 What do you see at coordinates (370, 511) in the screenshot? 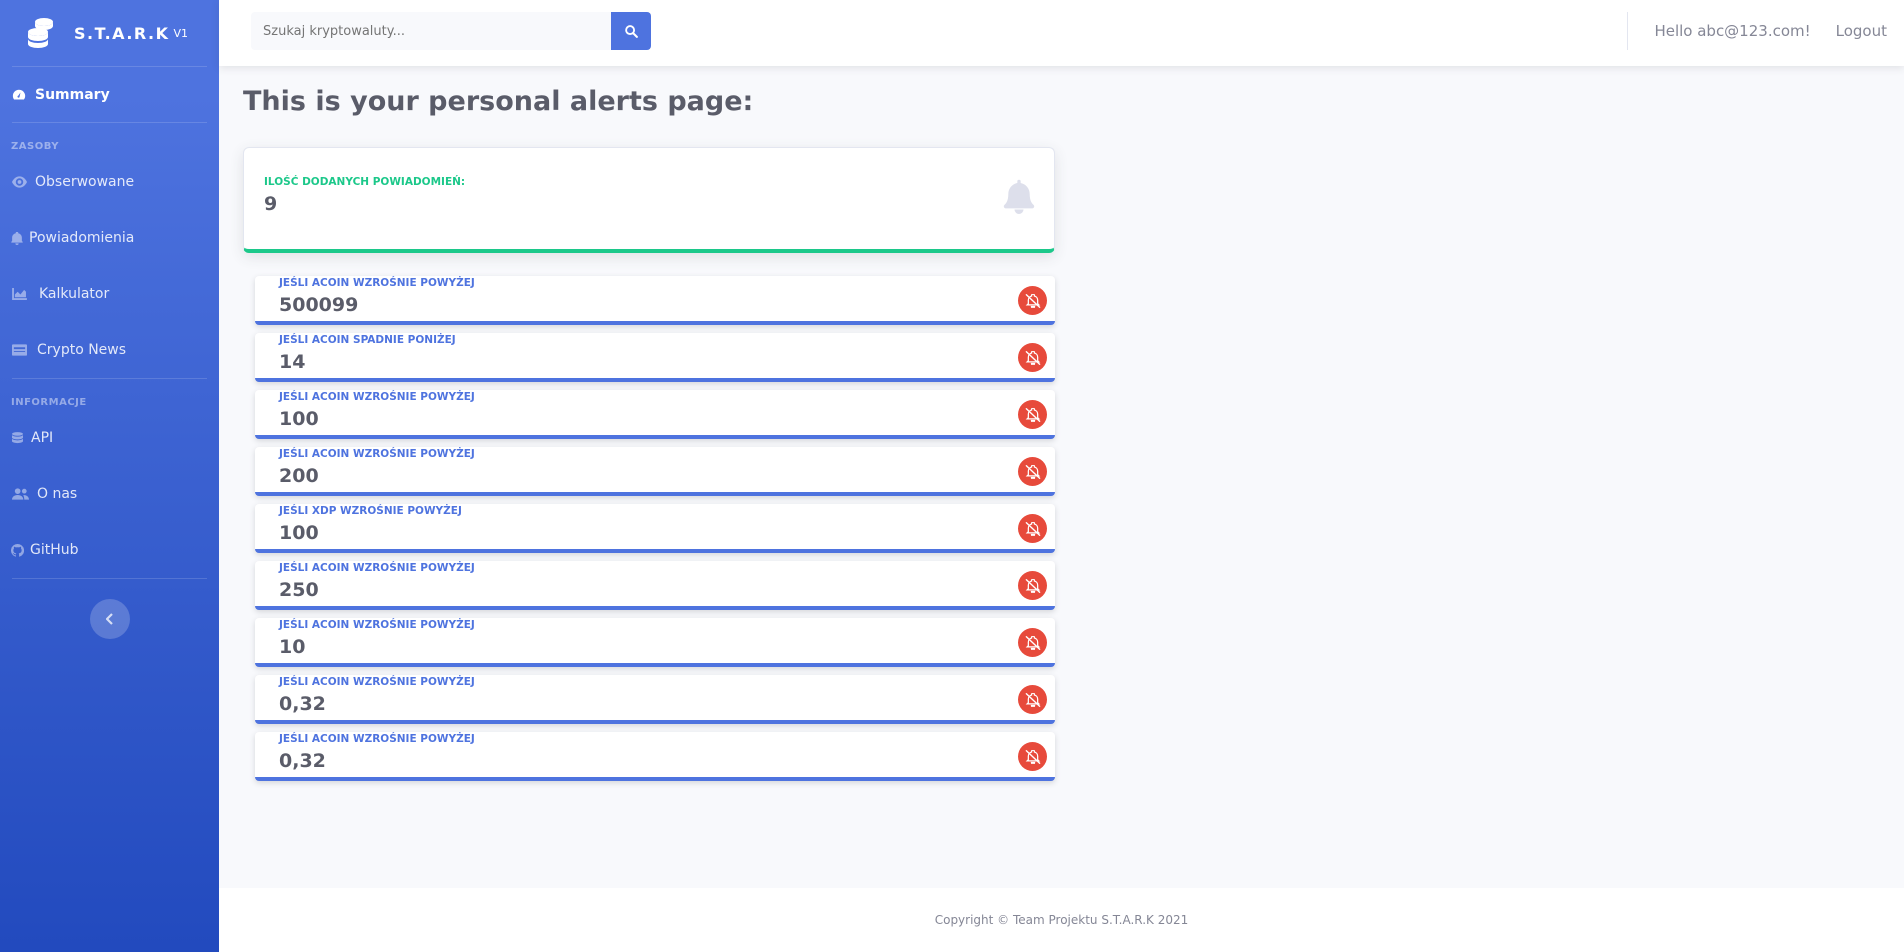
I see `alert-condition: Jeśli XDP wzrośnie powyżej` at bounding box center [370, 511].